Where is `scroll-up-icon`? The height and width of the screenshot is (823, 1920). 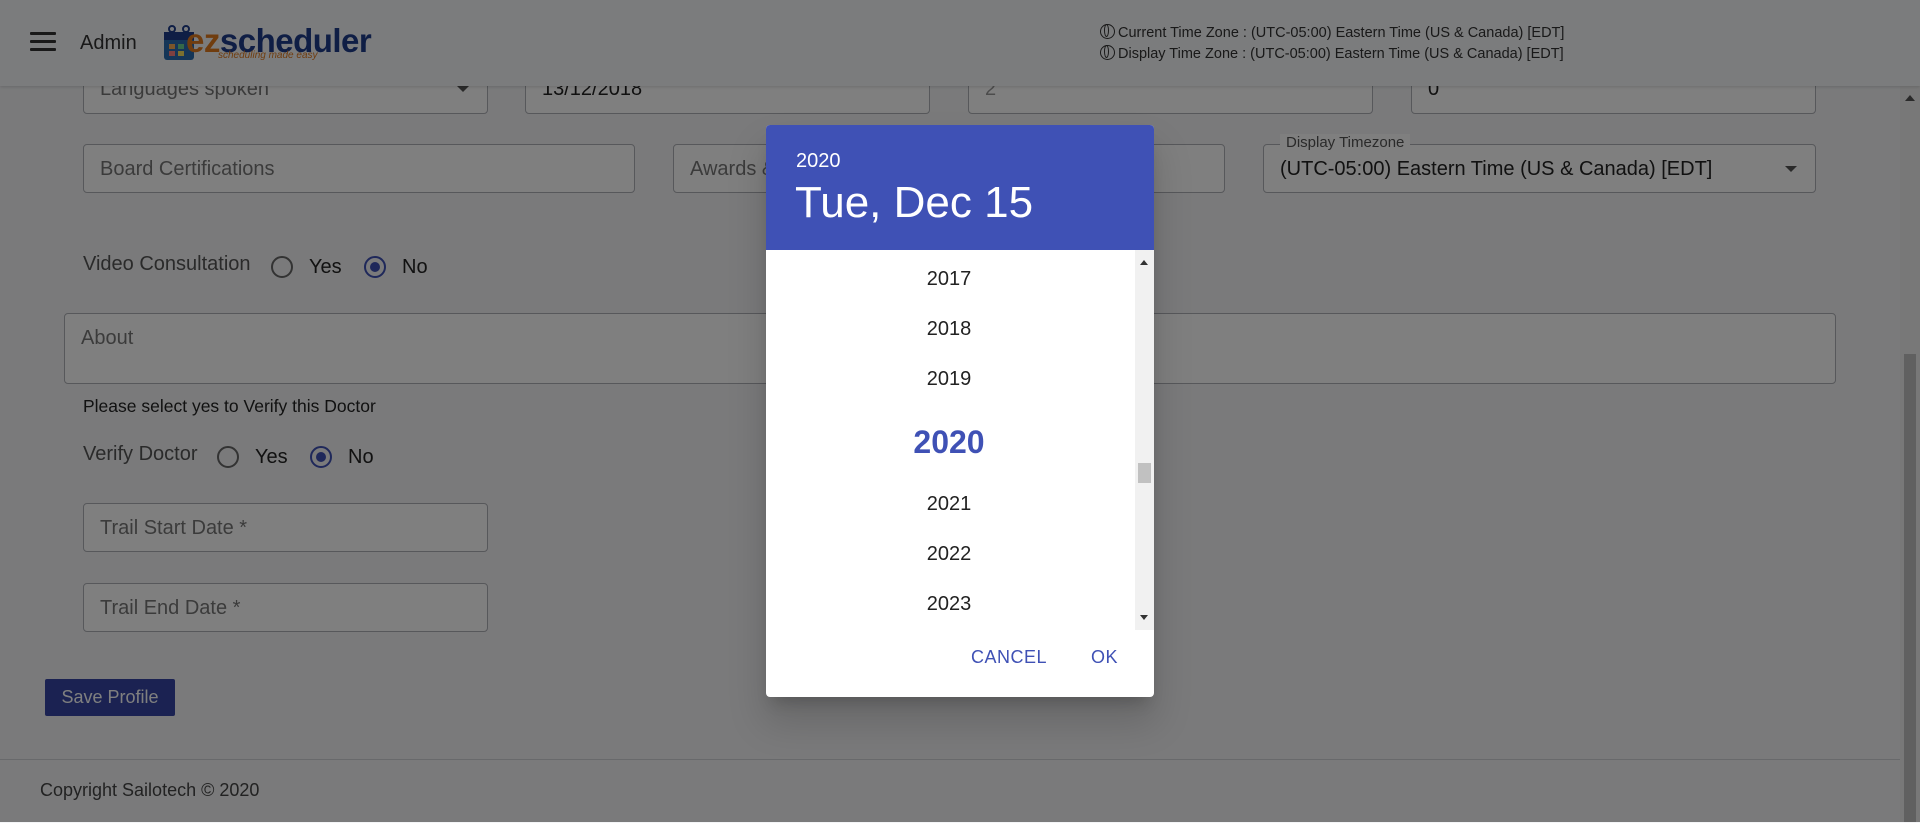
scroll-up-icon is located at coordinates (1144, 262).